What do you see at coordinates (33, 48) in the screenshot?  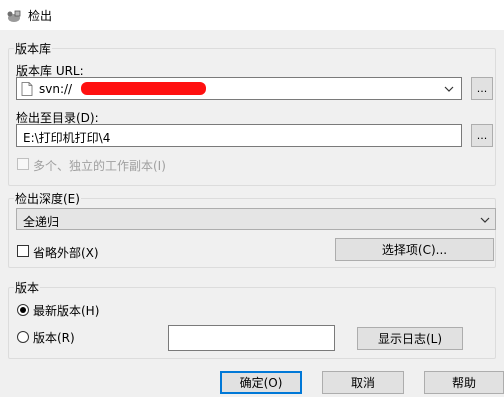 I see `repository-group-label: 版本库` at bounding box center [33, 48].